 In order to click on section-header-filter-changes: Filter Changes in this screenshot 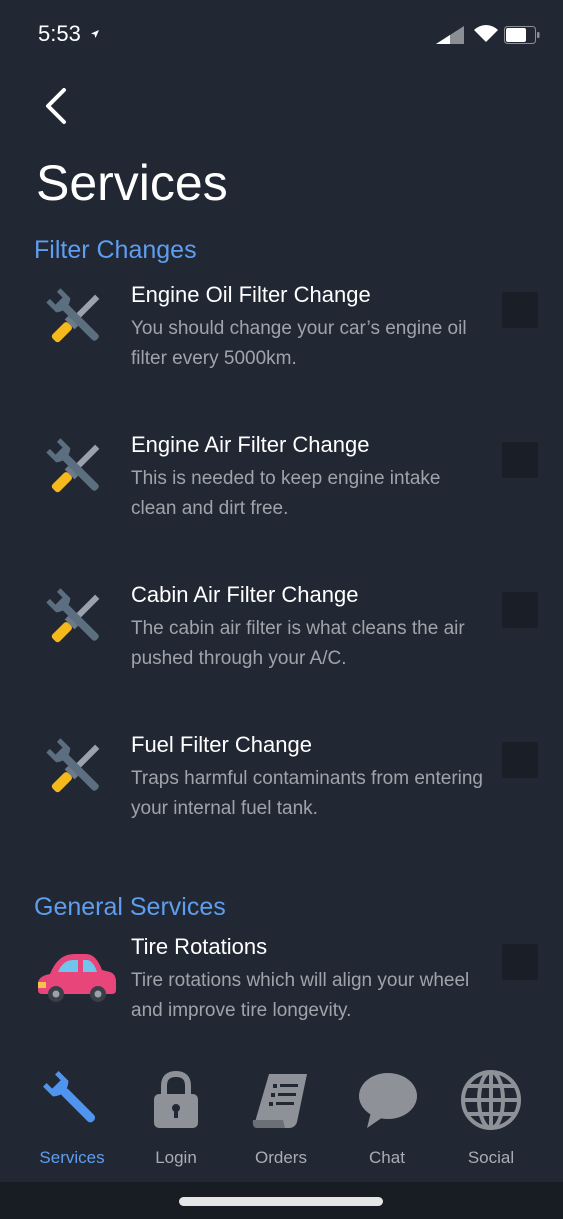, I will do `click(115, 250)`.